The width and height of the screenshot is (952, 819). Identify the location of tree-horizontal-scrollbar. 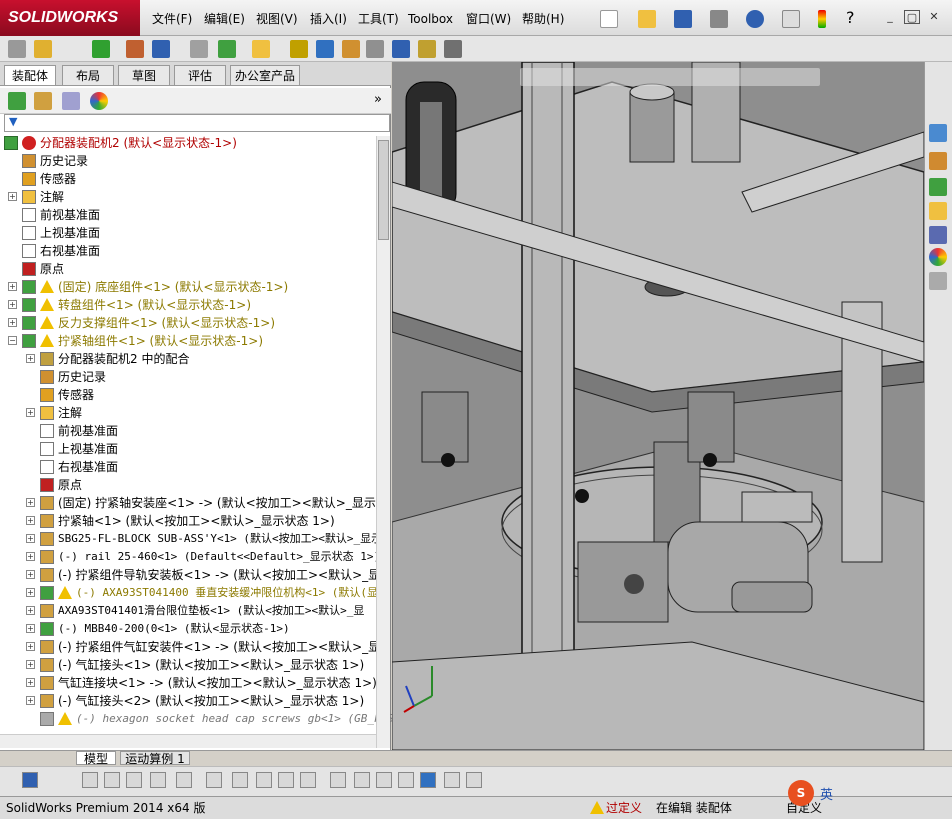
(188, 741).